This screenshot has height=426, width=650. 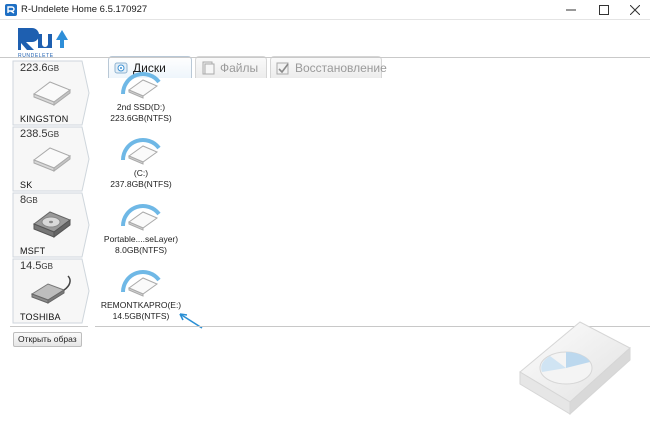 I want to click on partition-item-portable: Portable....seLayer) 8.0GB(NTFS), so click(x=145, y=226).